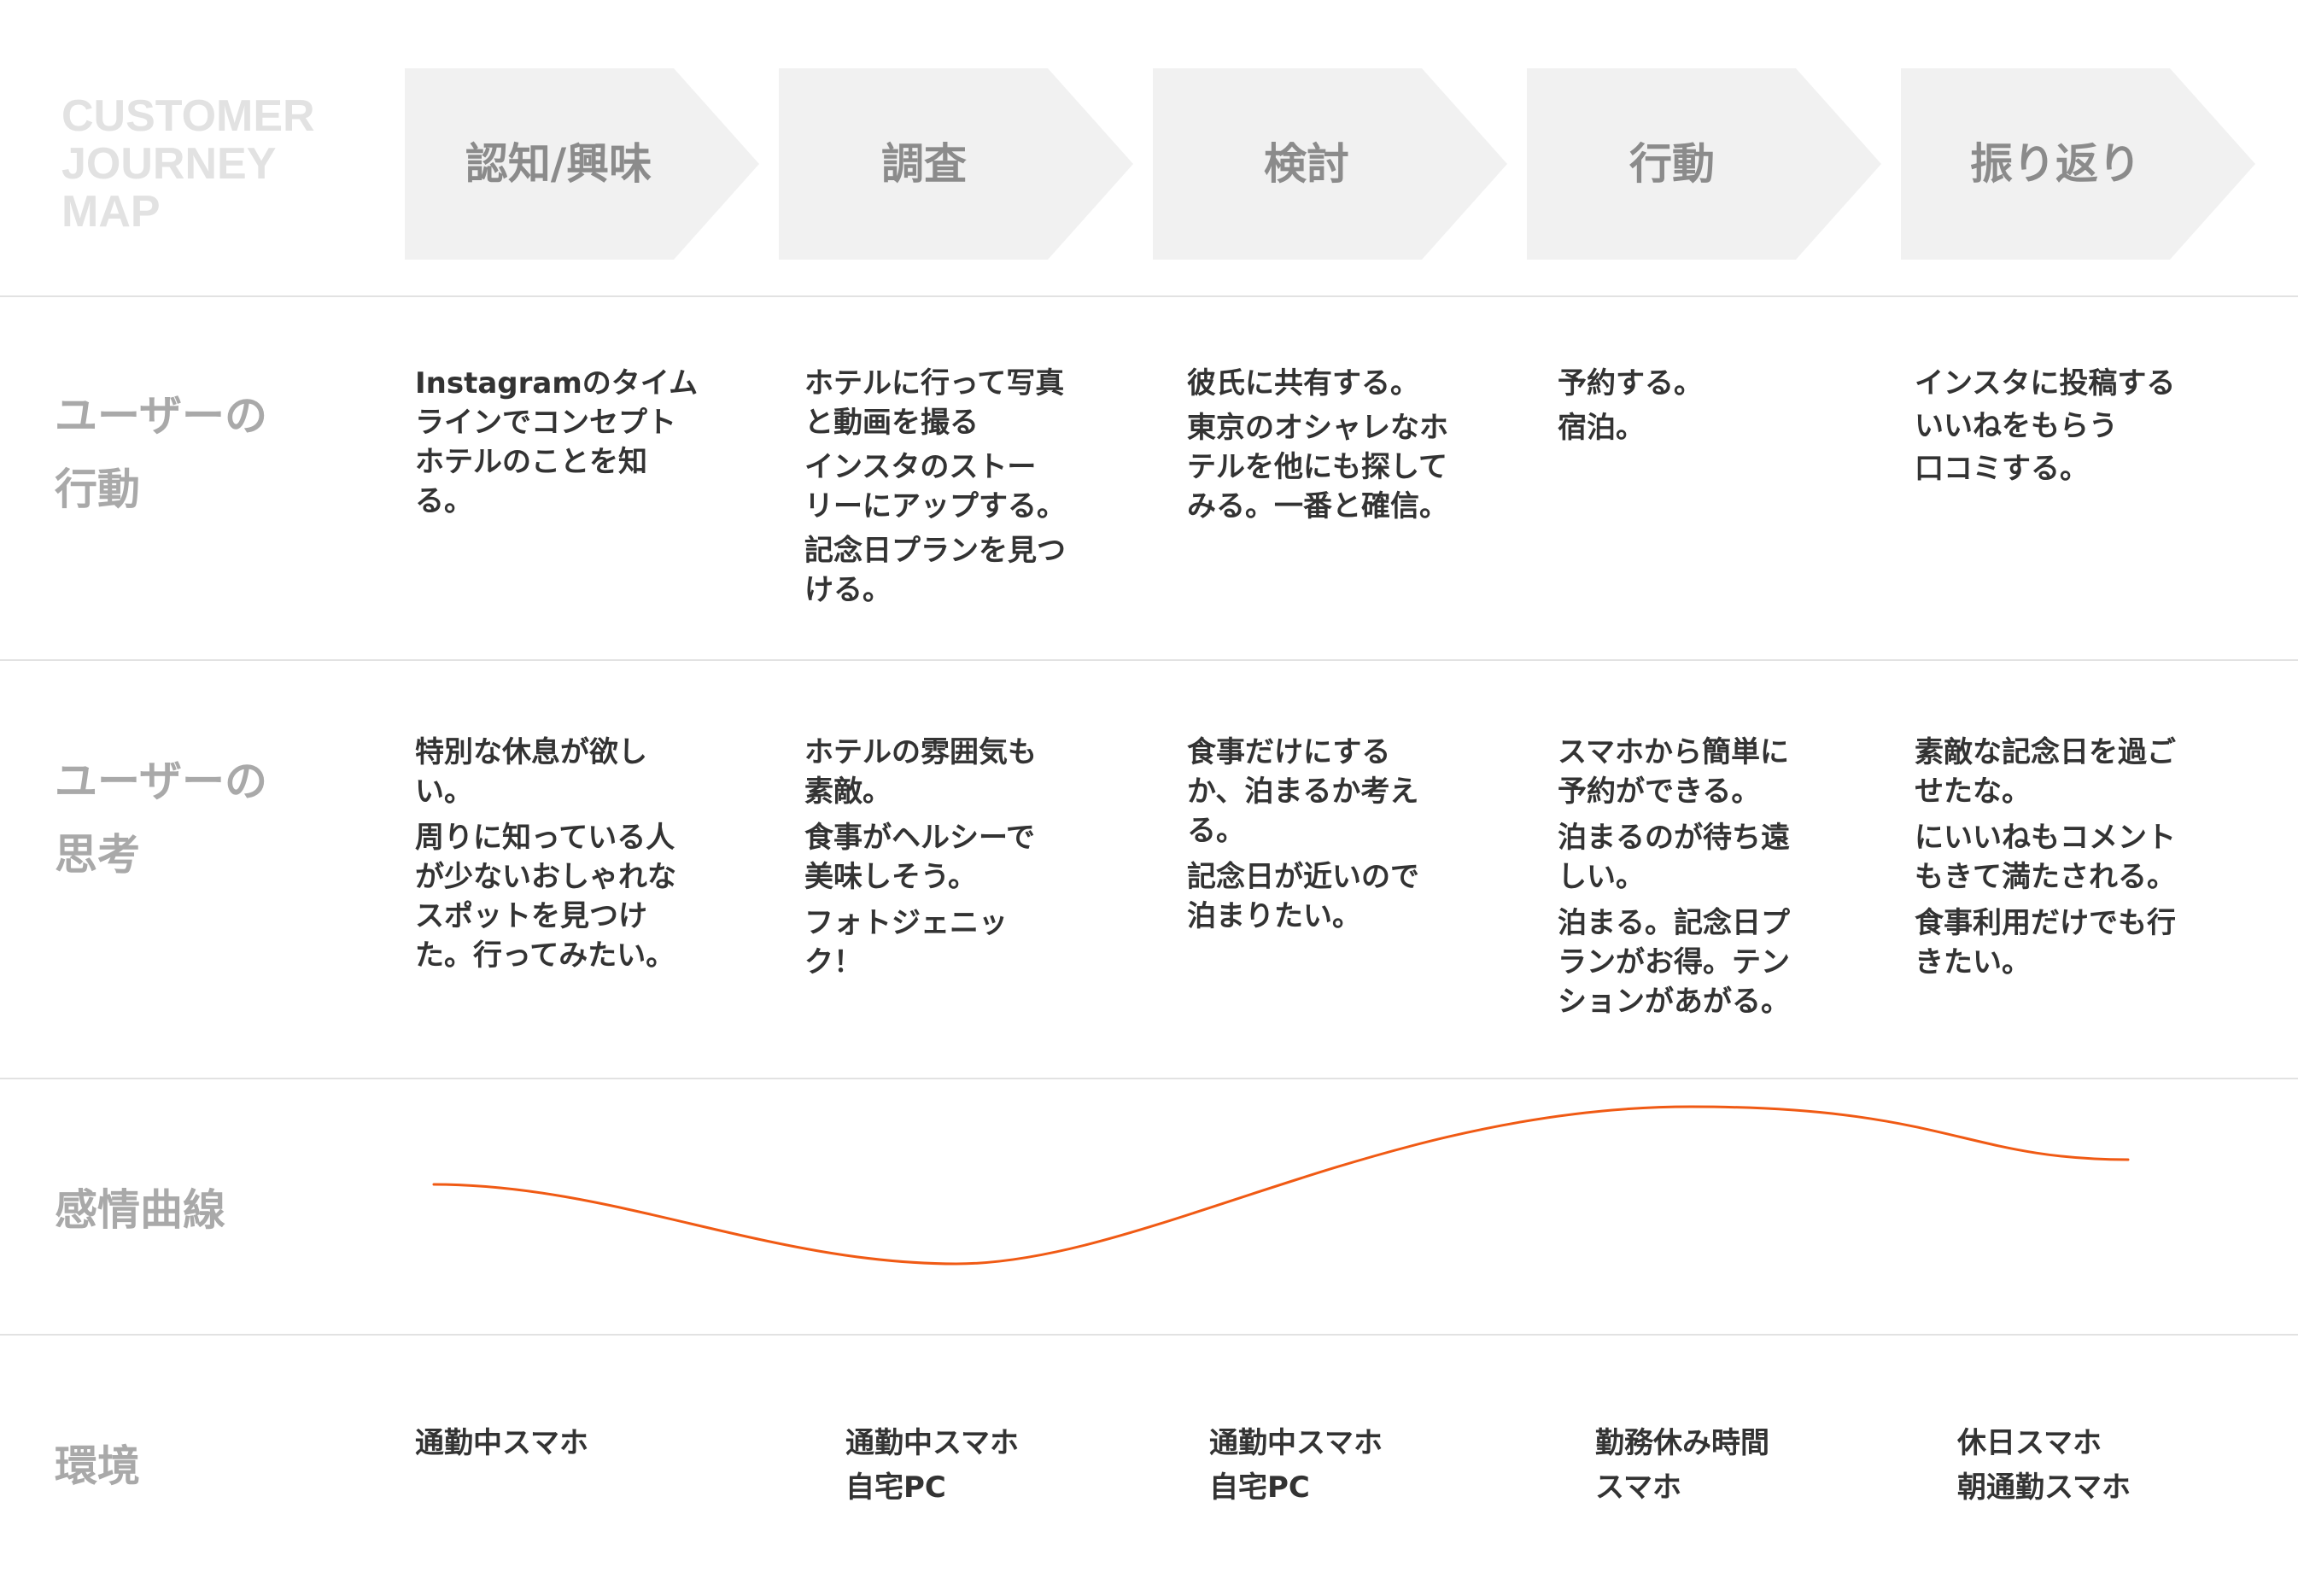 The height and width of the screenshot is (1596, 2298). I want to click on env-cell-awareness: 通勤中スマホ, so click(577, 1443).